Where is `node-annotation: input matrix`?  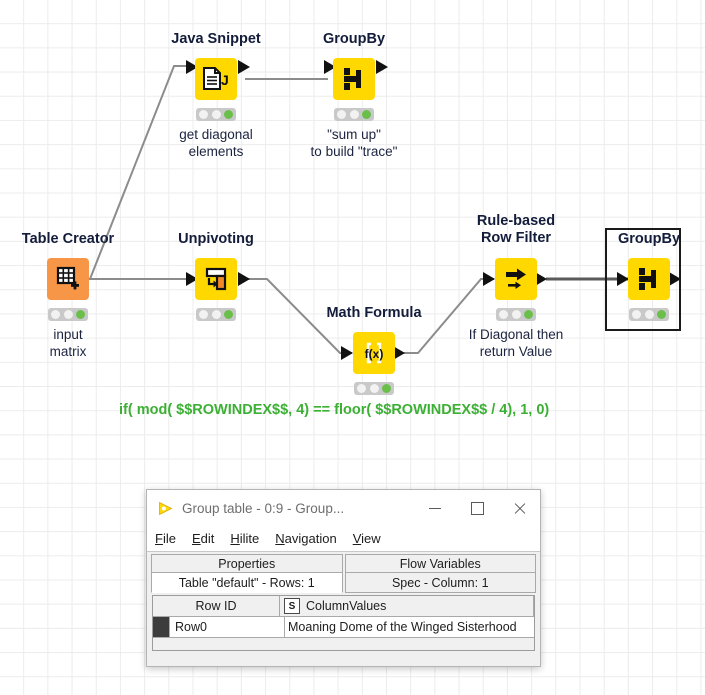 node-annotation: input matrix is located at coordinates (68, 343).